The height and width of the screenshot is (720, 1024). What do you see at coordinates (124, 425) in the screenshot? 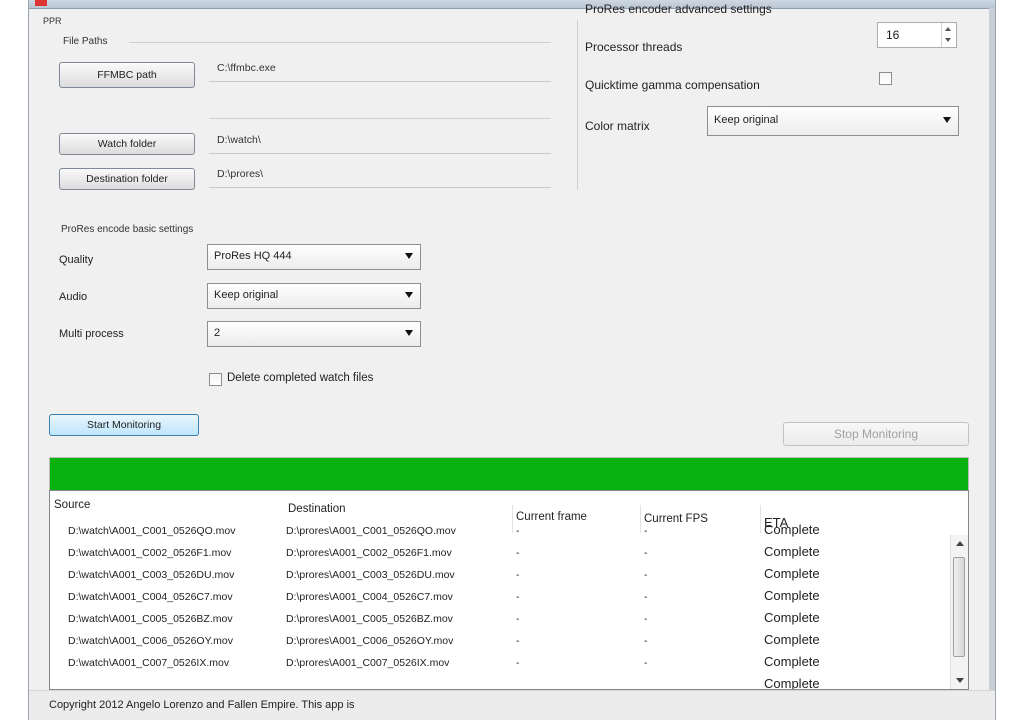
I see `start-monitoring-button: Start Monitoring` at bounding box center [124, 425].